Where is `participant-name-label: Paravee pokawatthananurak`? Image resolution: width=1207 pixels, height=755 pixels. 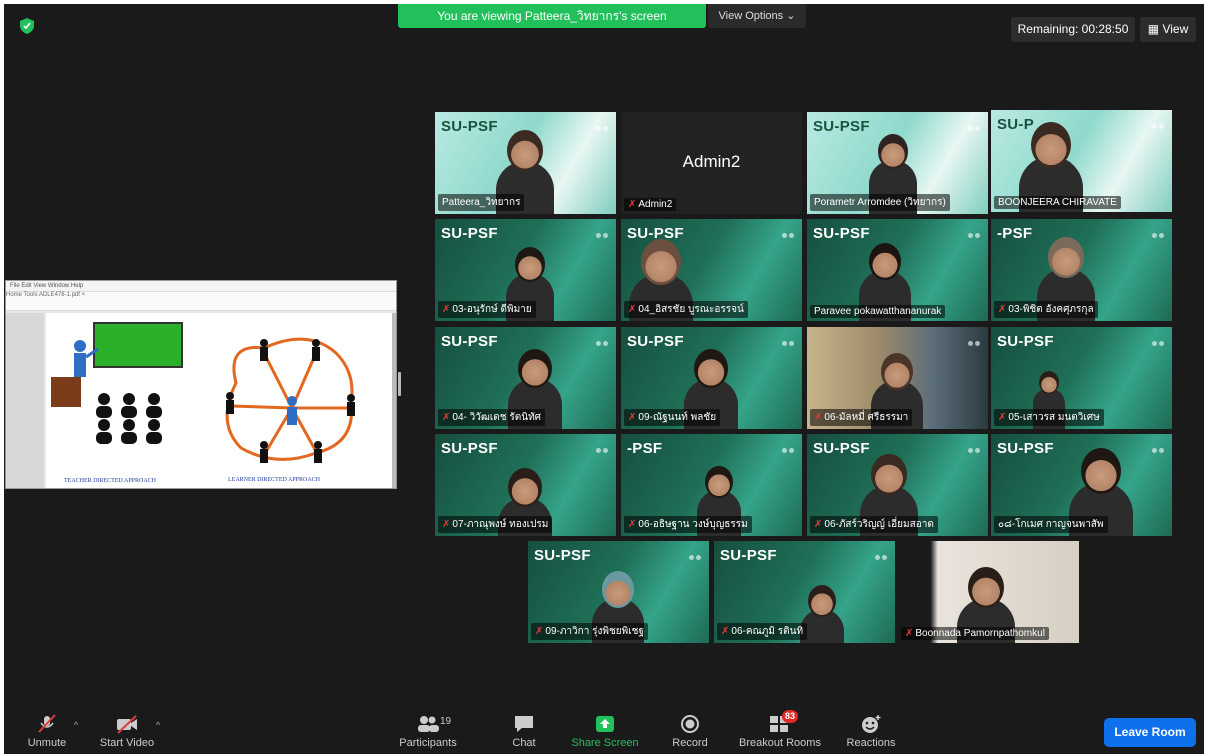
participant-name-label: Paravee pokawatthananurak is located at coordinates (878, 311).